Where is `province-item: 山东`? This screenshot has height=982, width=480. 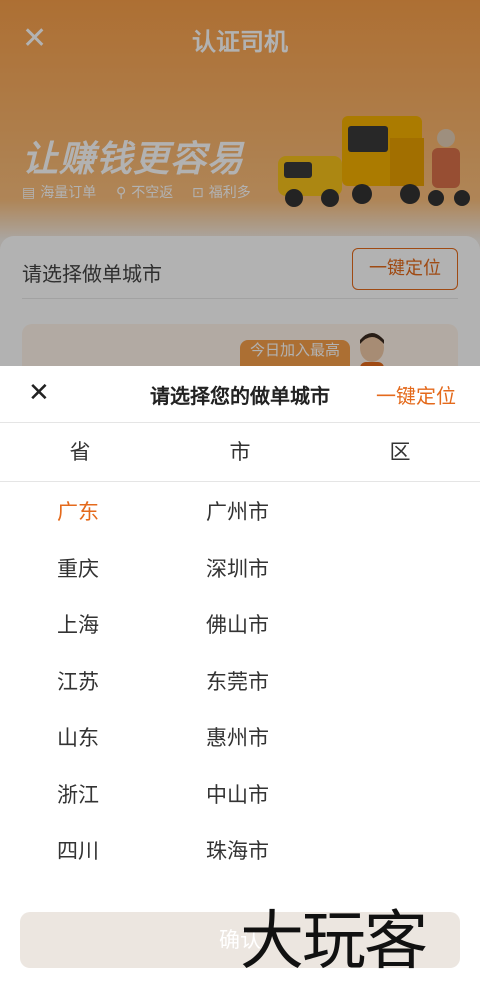
province-item: 山东 is located at coordinates (78, 748).